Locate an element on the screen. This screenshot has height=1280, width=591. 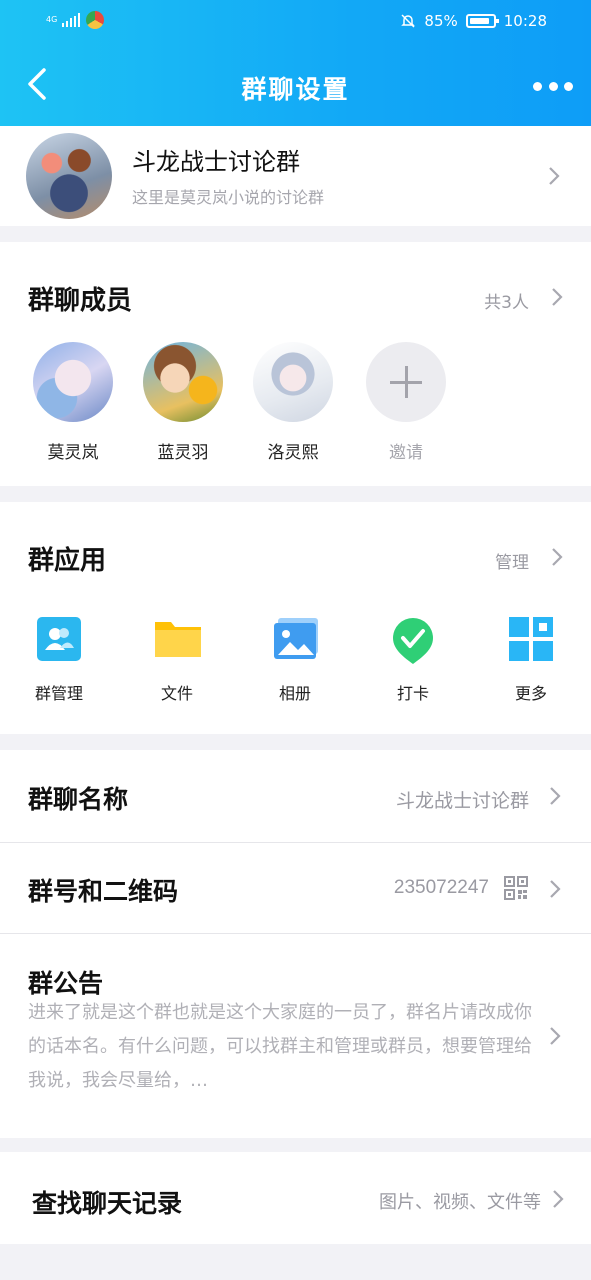
member-name: 洛灵熙 is located at coordinates (293, 453).